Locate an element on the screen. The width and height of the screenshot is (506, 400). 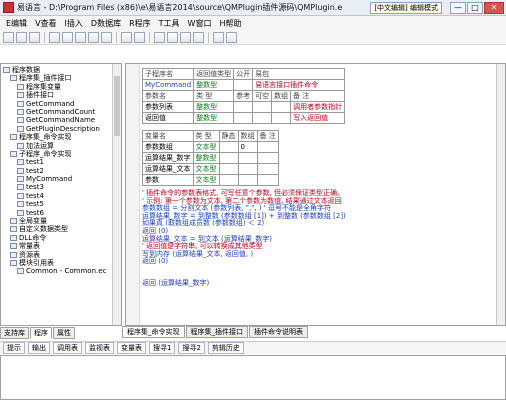
tab-command-impl: 程序集_命令实现 is located at coordinates (153, 332).